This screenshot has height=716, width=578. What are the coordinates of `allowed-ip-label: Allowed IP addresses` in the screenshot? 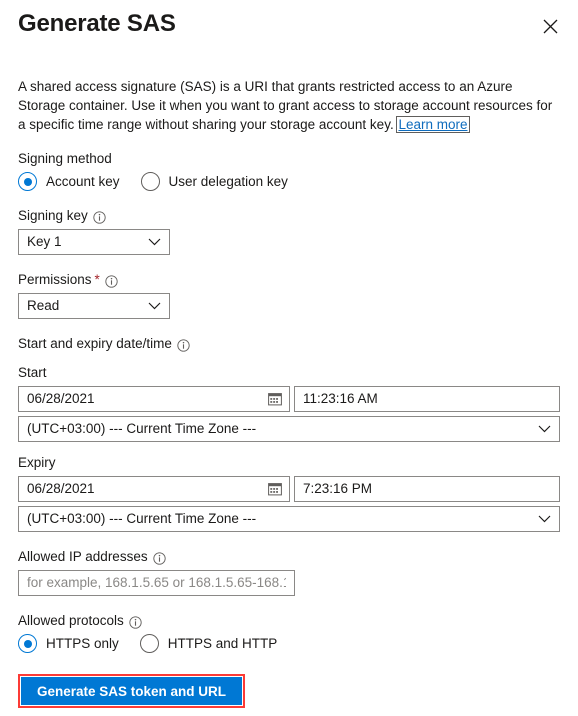 It's located at (289, 557).